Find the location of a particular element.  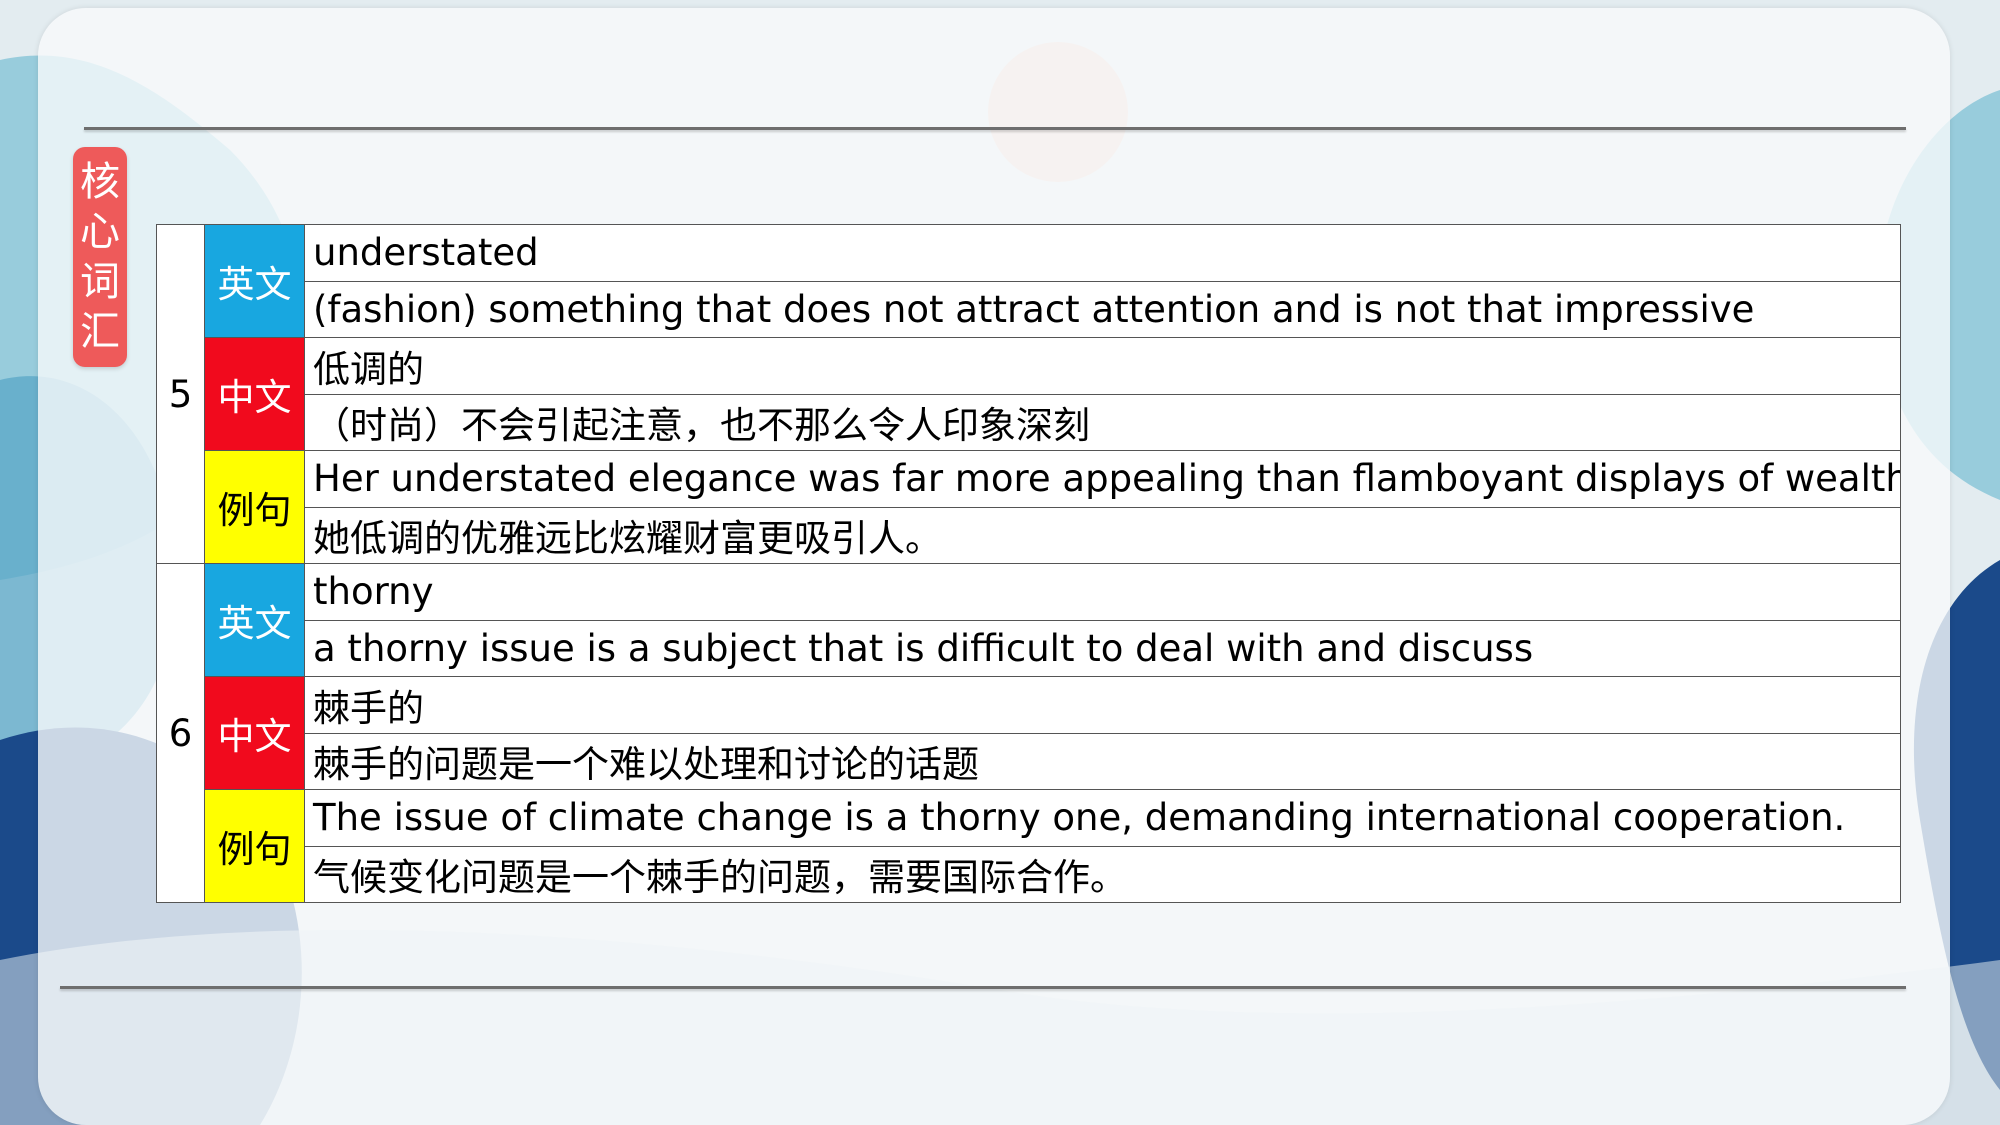

top-divider is located at coordinates (995, 128).